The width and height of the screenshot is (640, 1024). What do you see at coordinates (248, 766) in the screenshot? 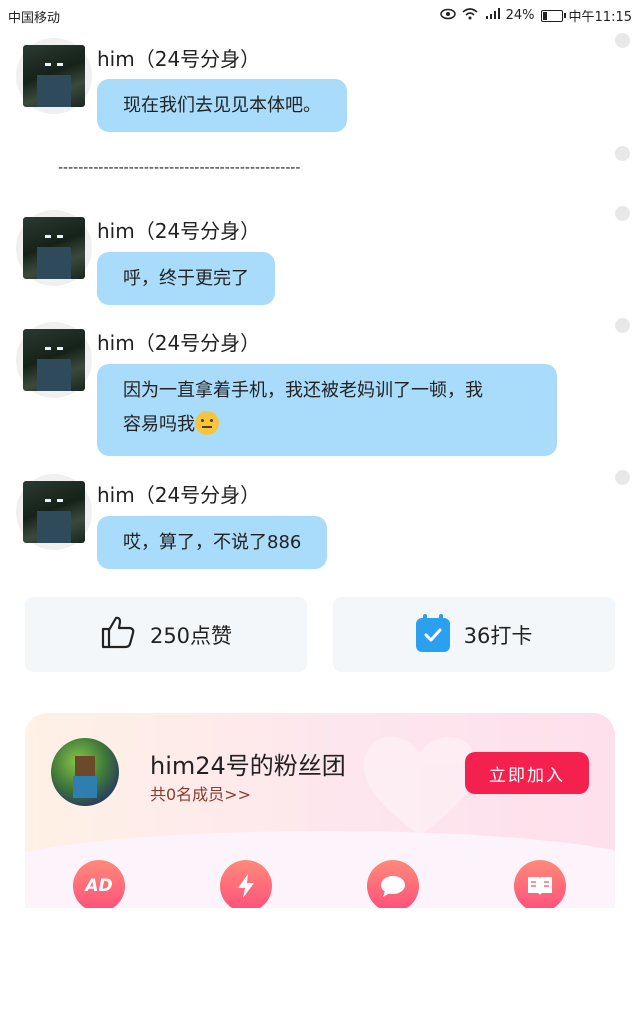
I see `fan-group-title: him24号的粉丝团` at bounding box center [248, 766].